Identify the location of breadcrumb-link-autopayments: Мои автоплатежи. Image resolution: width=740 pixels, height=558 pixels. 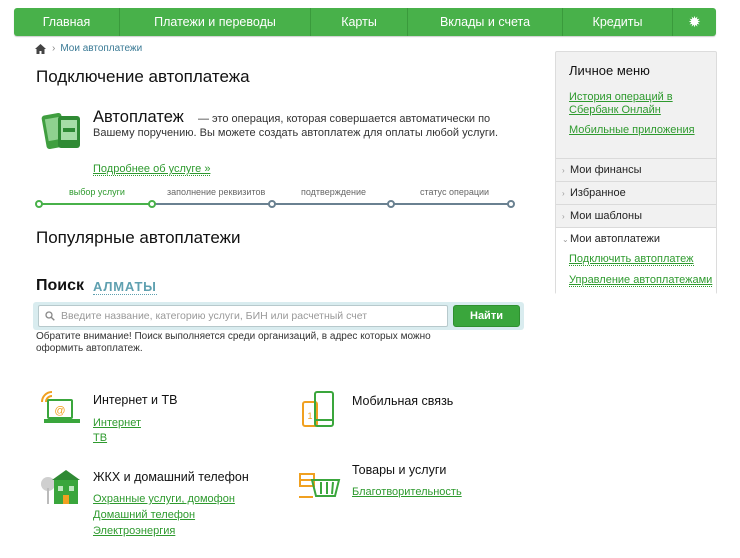
(101, 48).